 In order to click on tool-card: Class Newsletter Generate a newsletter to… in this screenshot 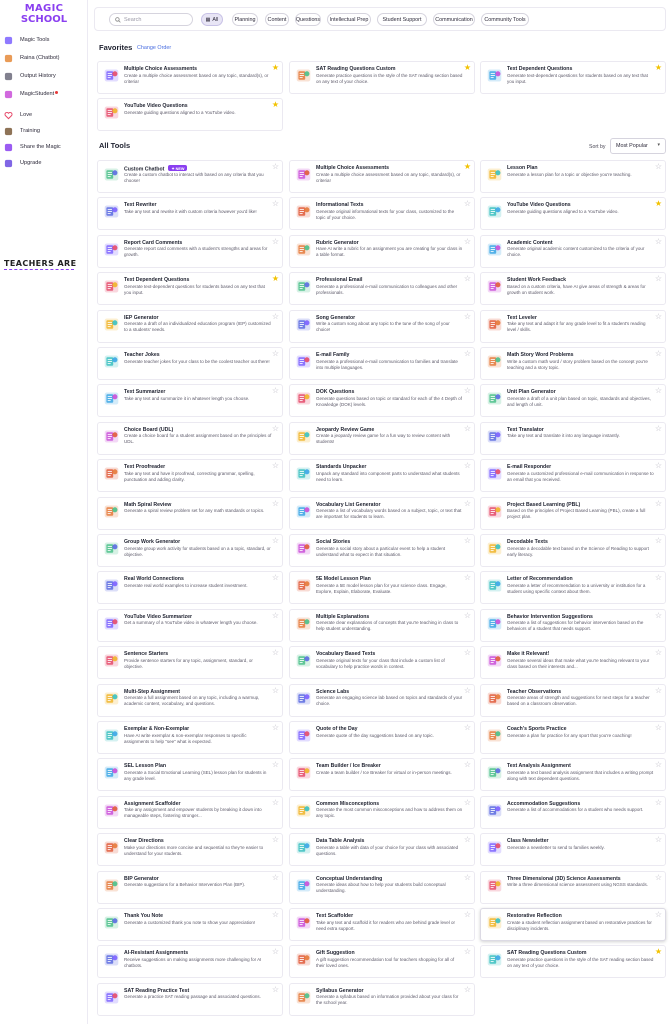, I will do `click(573, 850)`.